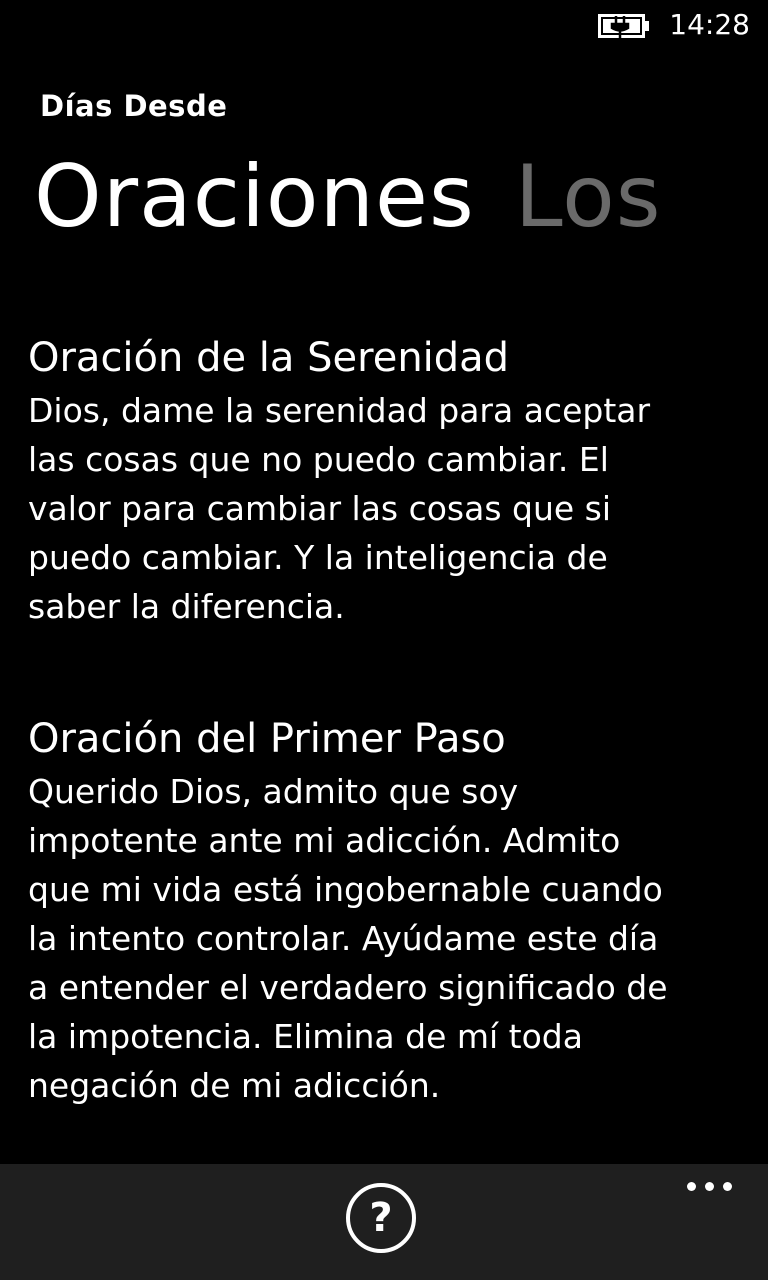 This screenshot has width=768, height=1280. What do you see at coordinates (709, 24) in the screenshot?
I see `clock: 14:28` at bounding box center [709, 24].